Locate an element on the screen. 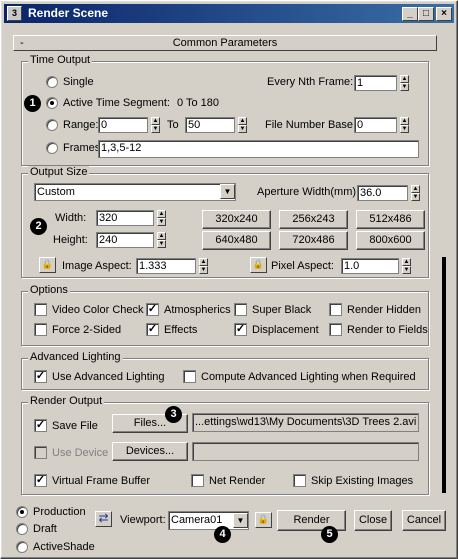  every-nth-spinner: ▲ ▼ is located at coordinates (404, 83).